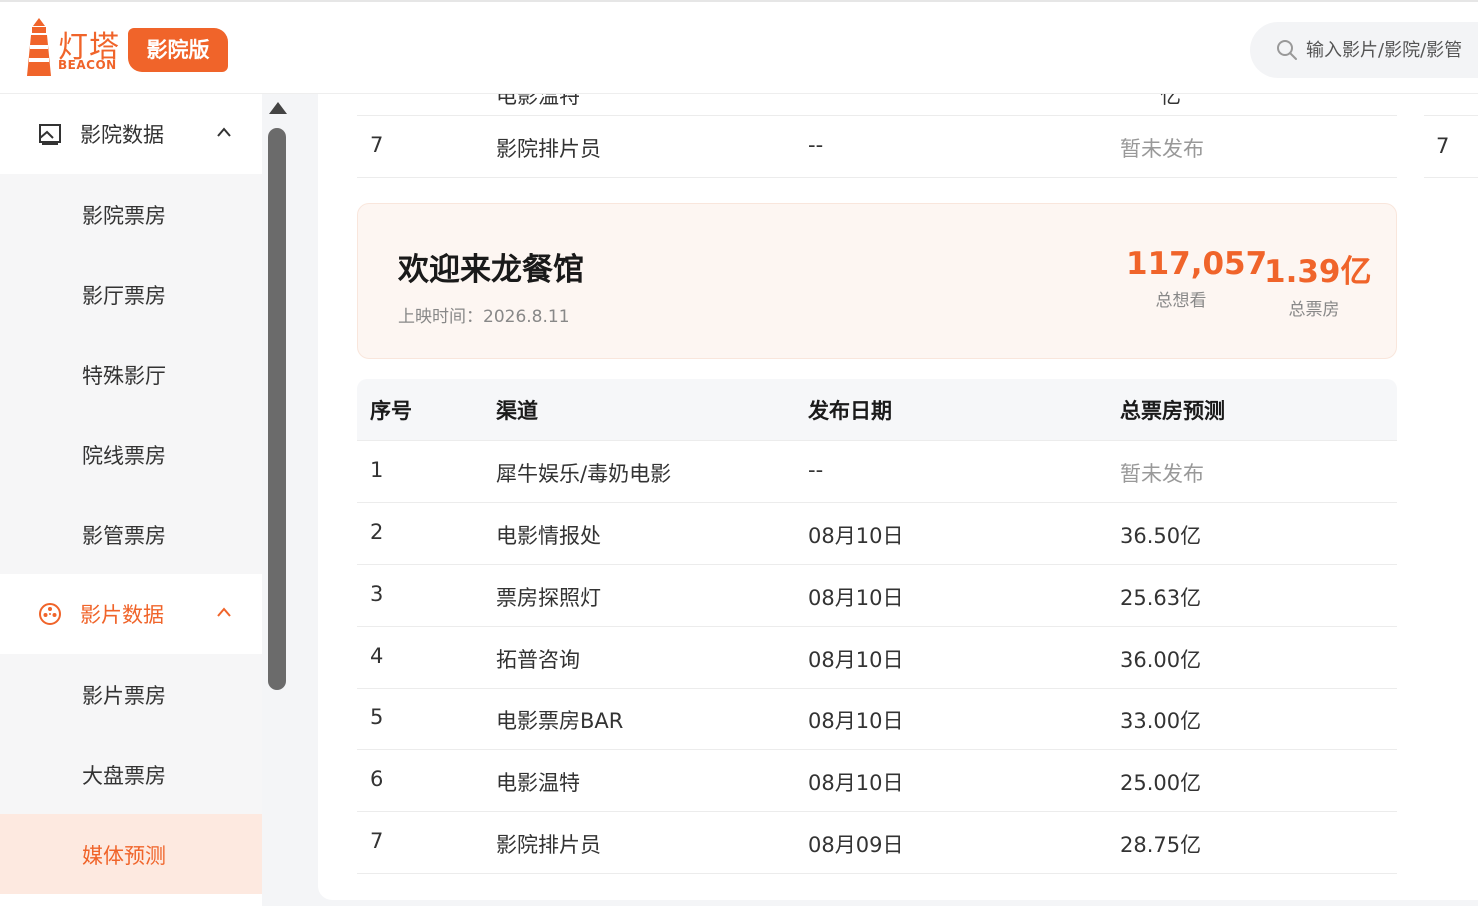  What do you see at coordinates (484, 317) in the screenshot?
I see `release-date: 上映时间：2026.8.11` at bounding box center [484, 317].